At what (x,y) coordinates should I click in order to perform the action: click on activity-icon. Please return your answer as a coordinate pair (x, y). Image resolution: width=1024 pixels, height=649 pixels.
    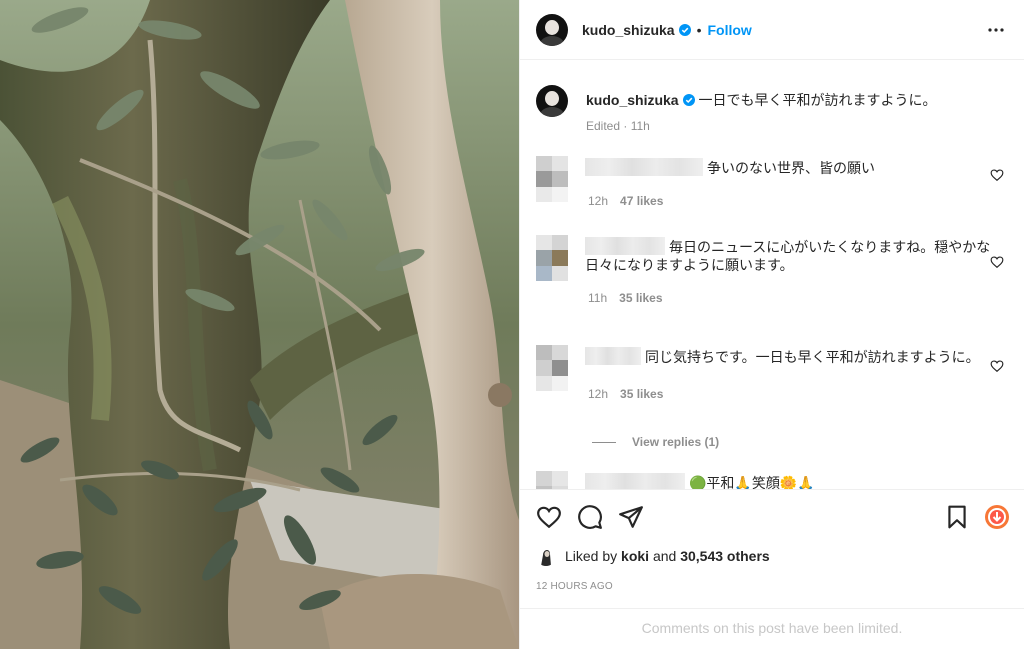
    Looking at the image, I should click on (997, 517).